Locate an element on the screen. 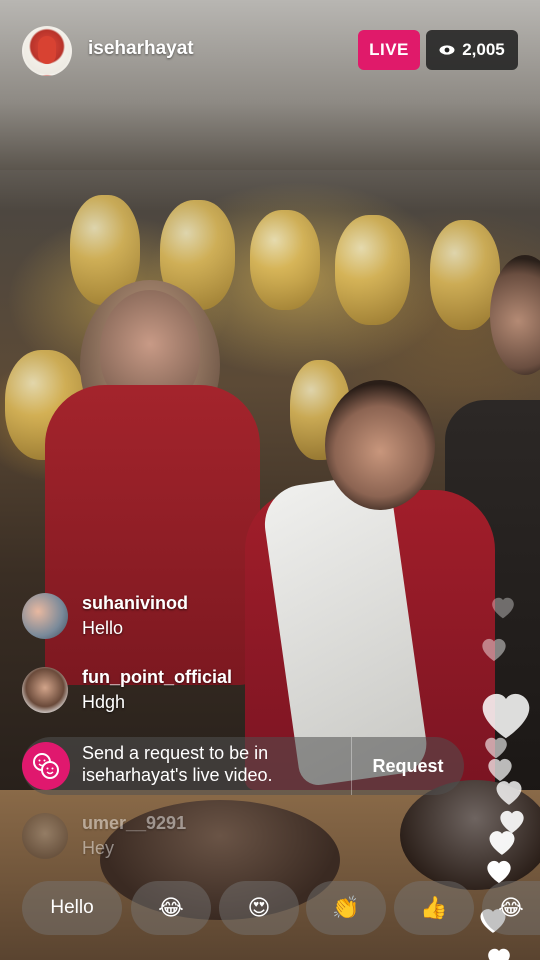 The width and height of the screenshot is (540, 960). quick-emoji-laughing-2: 😂 is located at coordinates (511, 908).